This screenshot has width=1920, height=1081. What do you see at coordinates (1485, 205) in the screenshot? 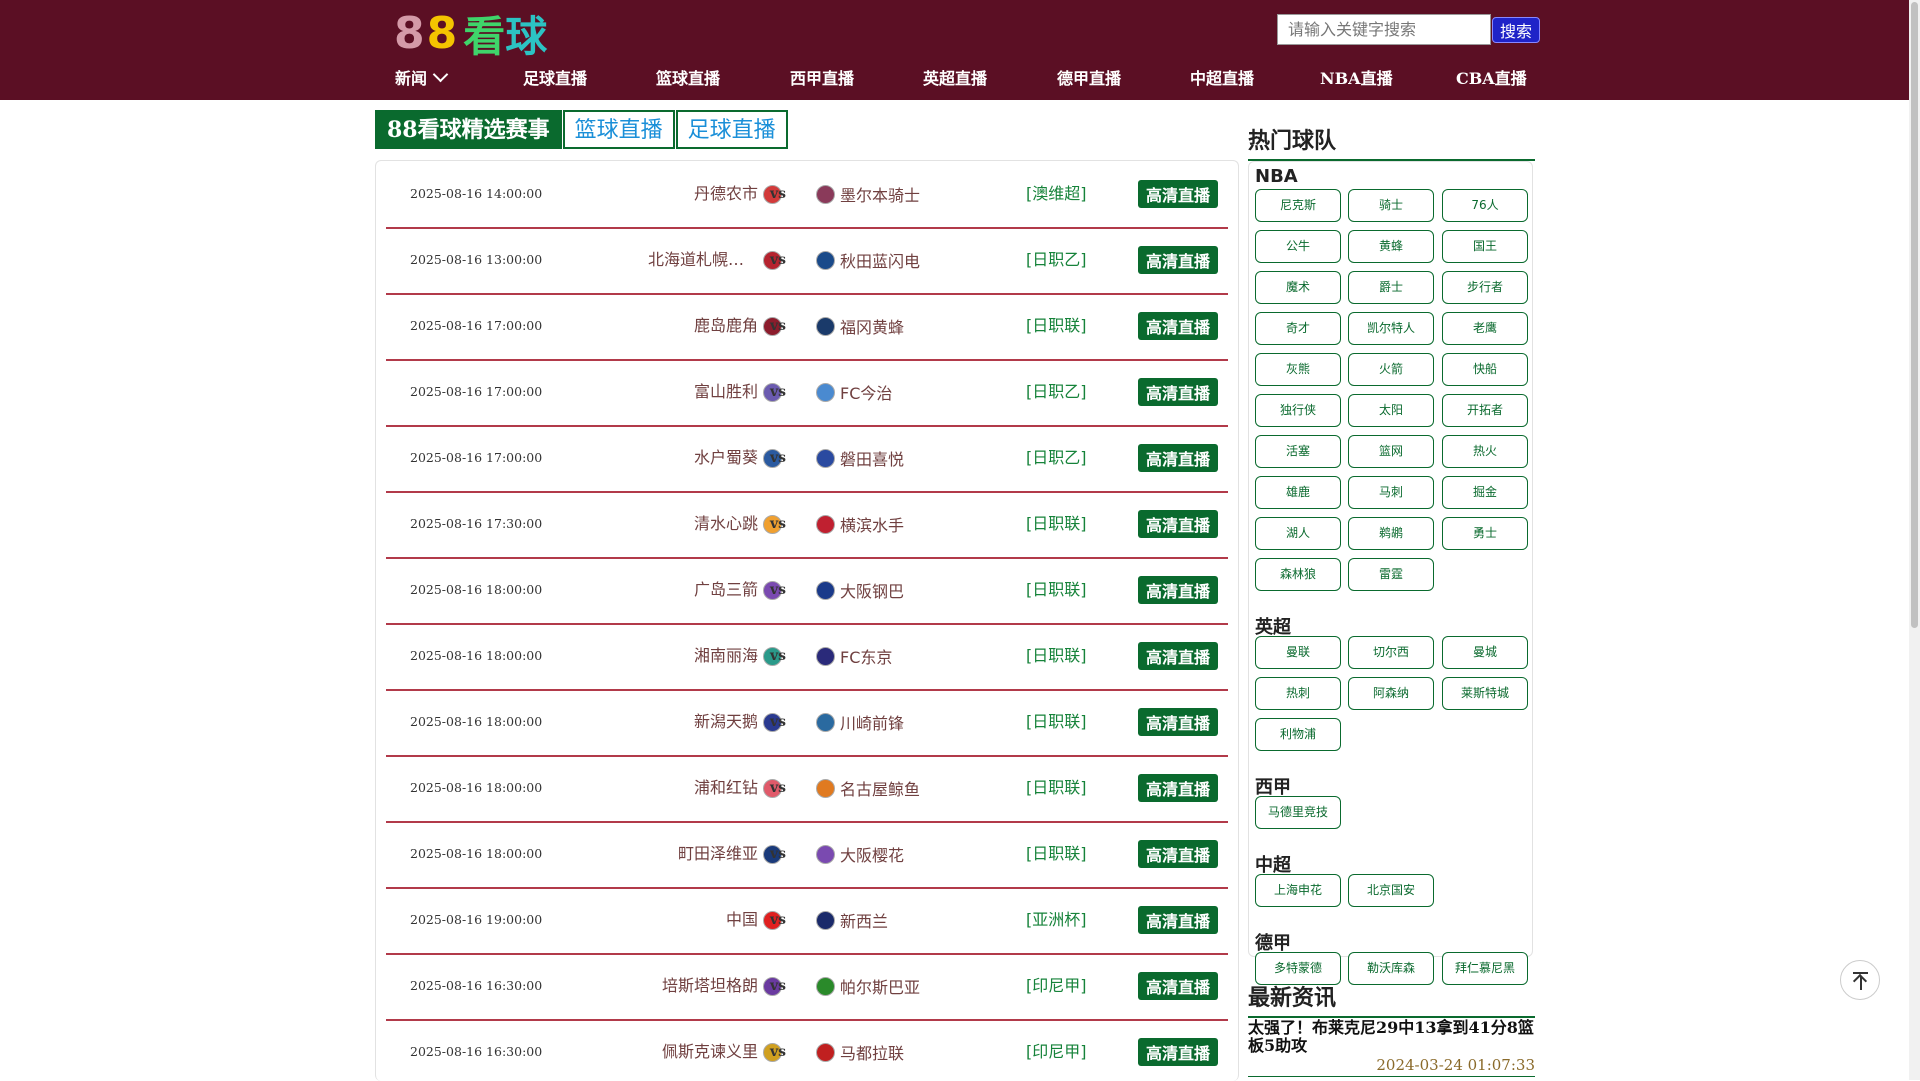
I see `team-button: 76人` at bounding box center [1485, 205].